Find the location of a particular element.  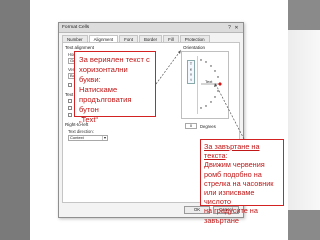

merge-cells-checkbox is located at coordinates (70, 115).